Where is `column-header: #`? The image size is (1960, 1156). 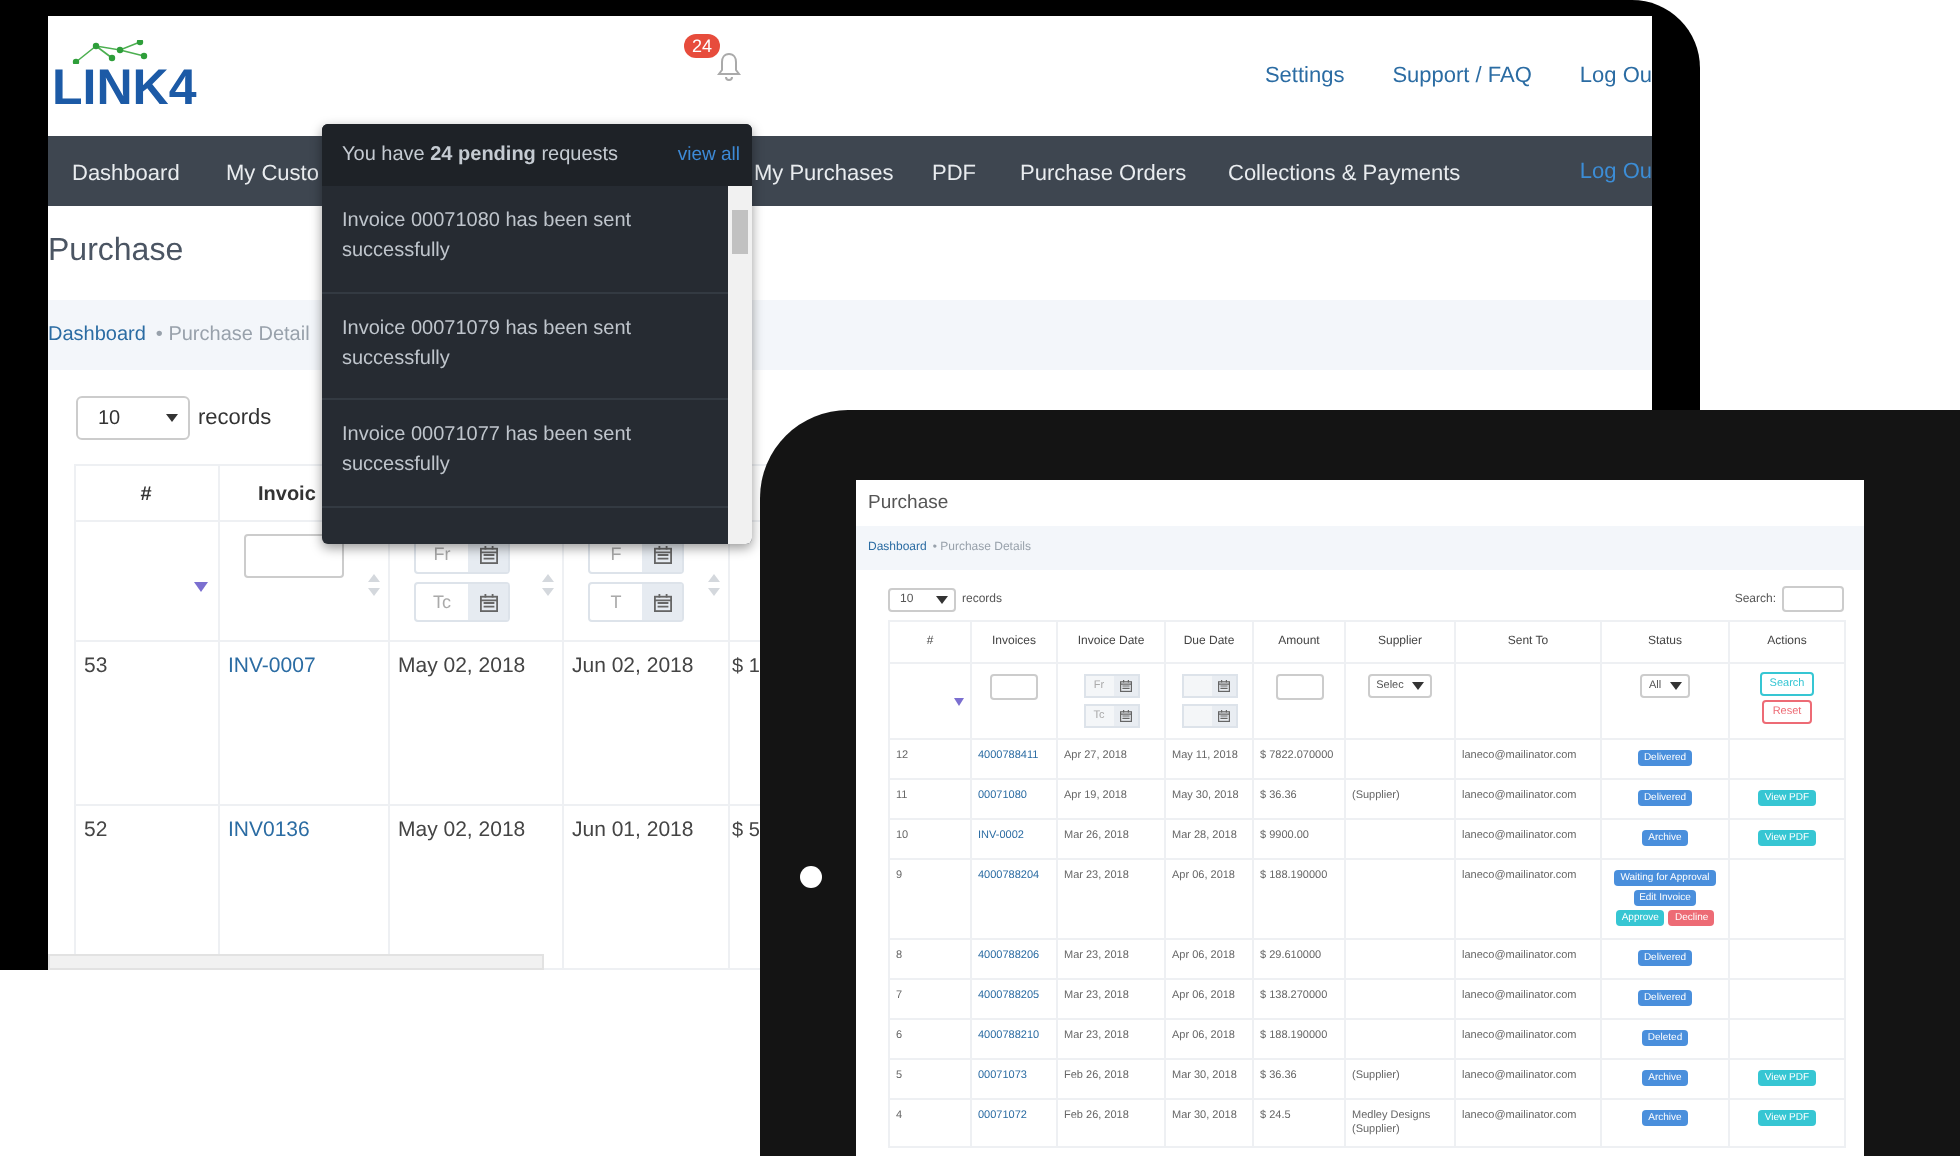 column-header: # is located at coordinates (146, 494).